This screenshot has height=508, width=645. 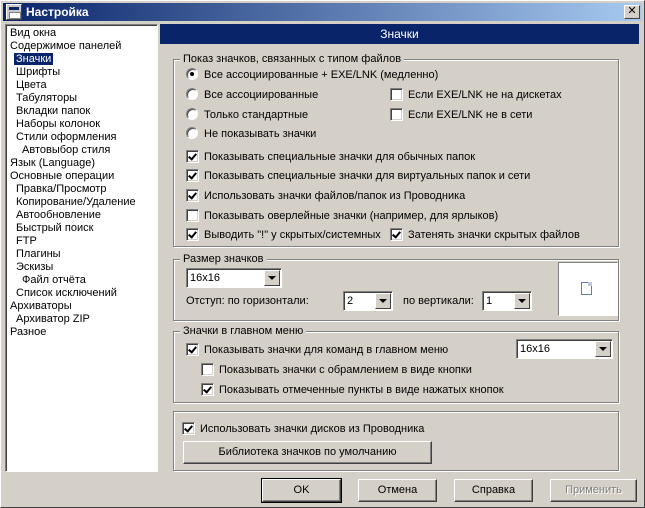 I want to click on indent-h-select: 2, so click(x=368, y=301).